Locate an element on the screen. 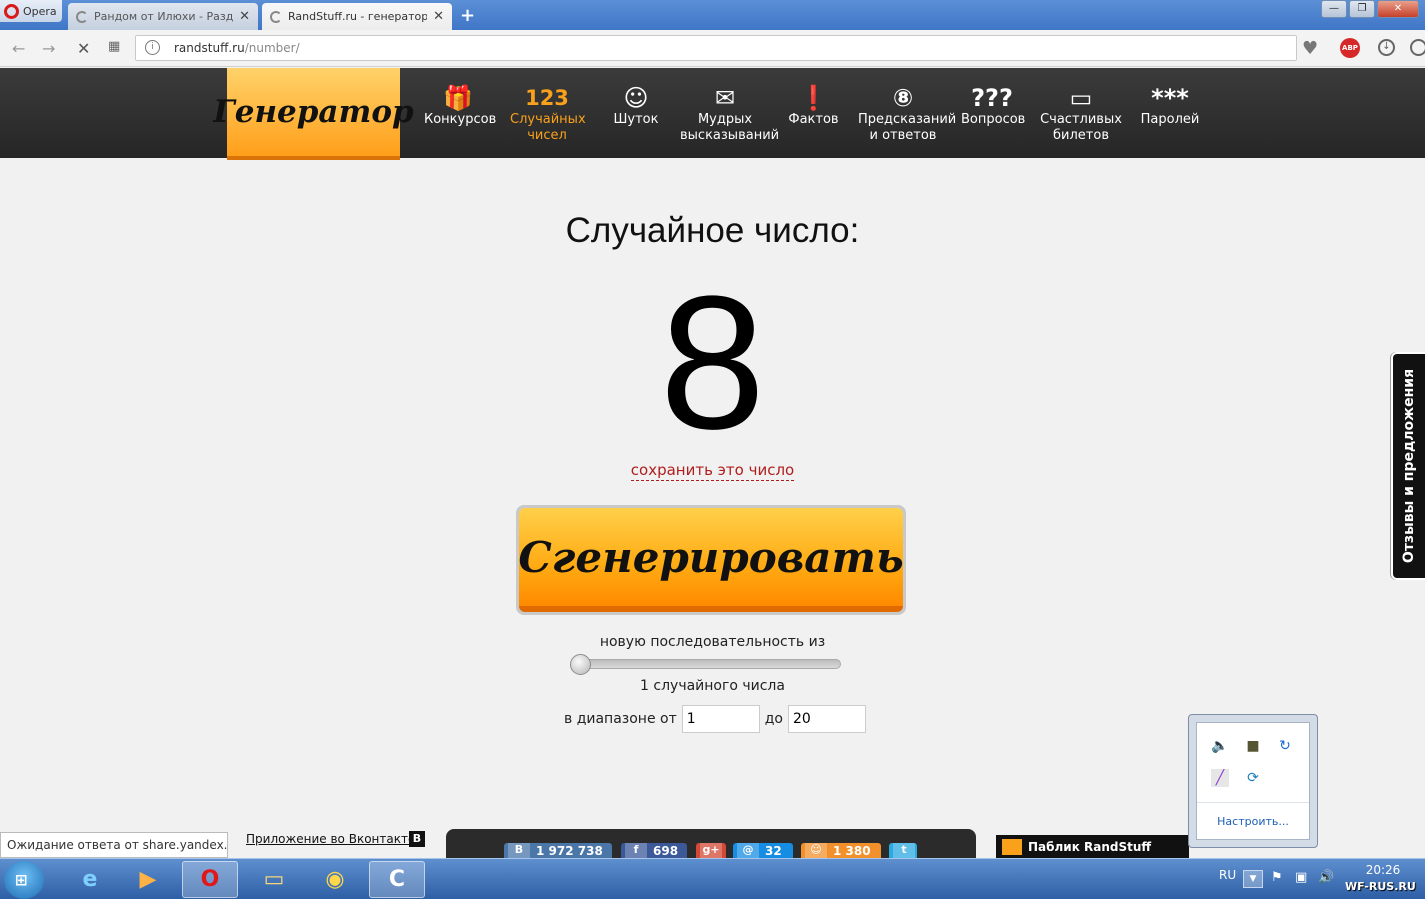 This screenshot has width=1425, height=899. nav-item-jokes: ☺ Шуток is located at coordinates (636, 113).